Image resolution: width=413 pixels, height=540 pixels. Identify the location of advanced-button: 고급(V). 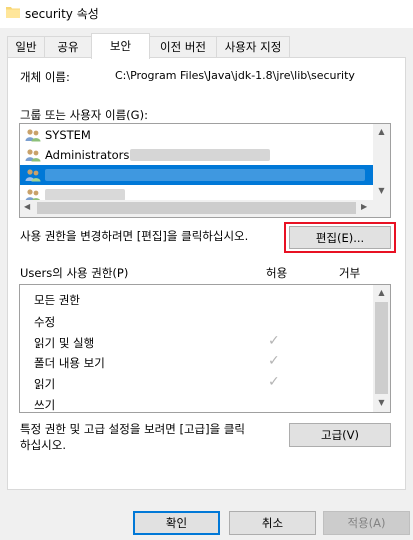
(340, 435).